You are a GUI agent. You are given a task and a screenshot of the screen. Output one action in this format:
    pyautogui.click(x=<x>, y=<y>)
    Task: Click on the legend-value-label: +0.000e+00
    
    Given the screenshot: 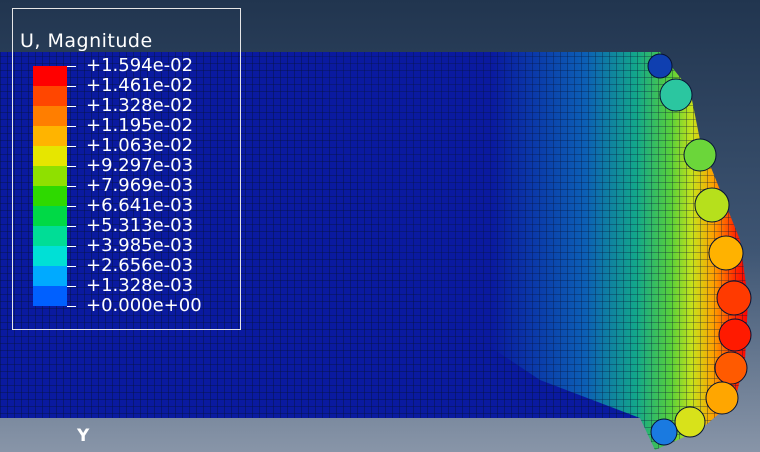 What is the action you would take?
    pyautogui.click(x=144, y=305)
    